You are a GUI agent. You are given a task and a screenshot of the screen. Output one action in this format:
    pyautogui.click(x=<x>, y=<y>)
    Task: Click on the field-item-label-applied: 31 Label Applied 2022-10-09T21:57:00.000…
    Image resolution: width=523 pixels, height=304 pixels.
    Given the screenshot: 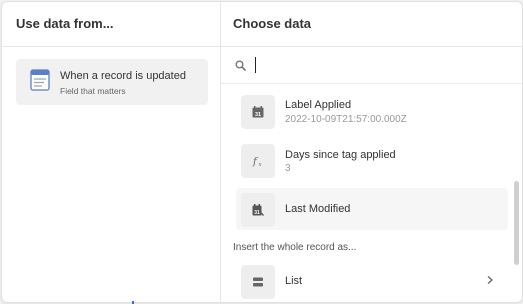 What is the action you would take?
    pyautogui.click(x=372, y=111)
    